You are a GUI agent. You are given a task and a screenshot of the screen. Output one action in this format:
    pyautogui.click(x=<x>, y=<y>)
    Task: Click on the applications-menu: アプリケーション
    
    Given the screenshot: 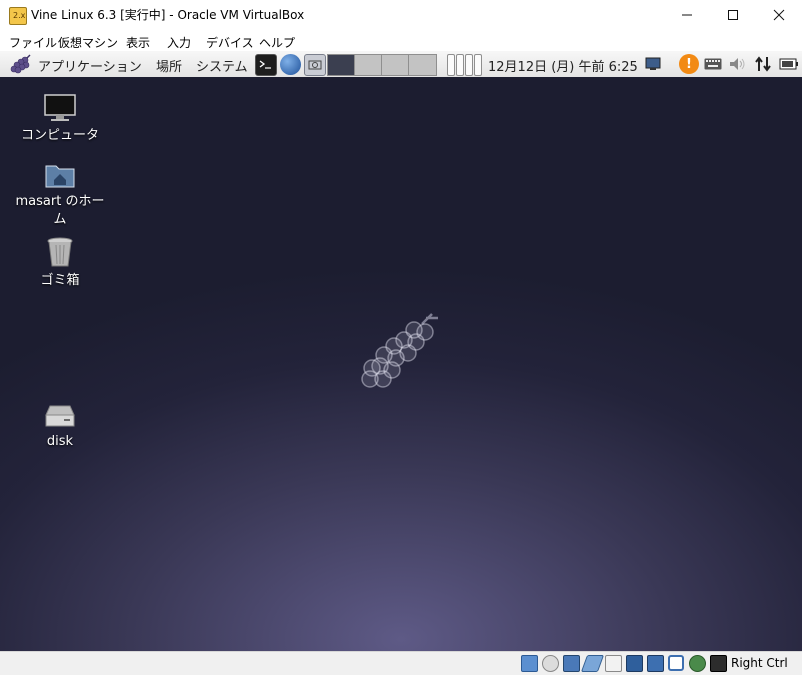 What is the action you would take?
    pyautogui.click(x=90, y=65)
    